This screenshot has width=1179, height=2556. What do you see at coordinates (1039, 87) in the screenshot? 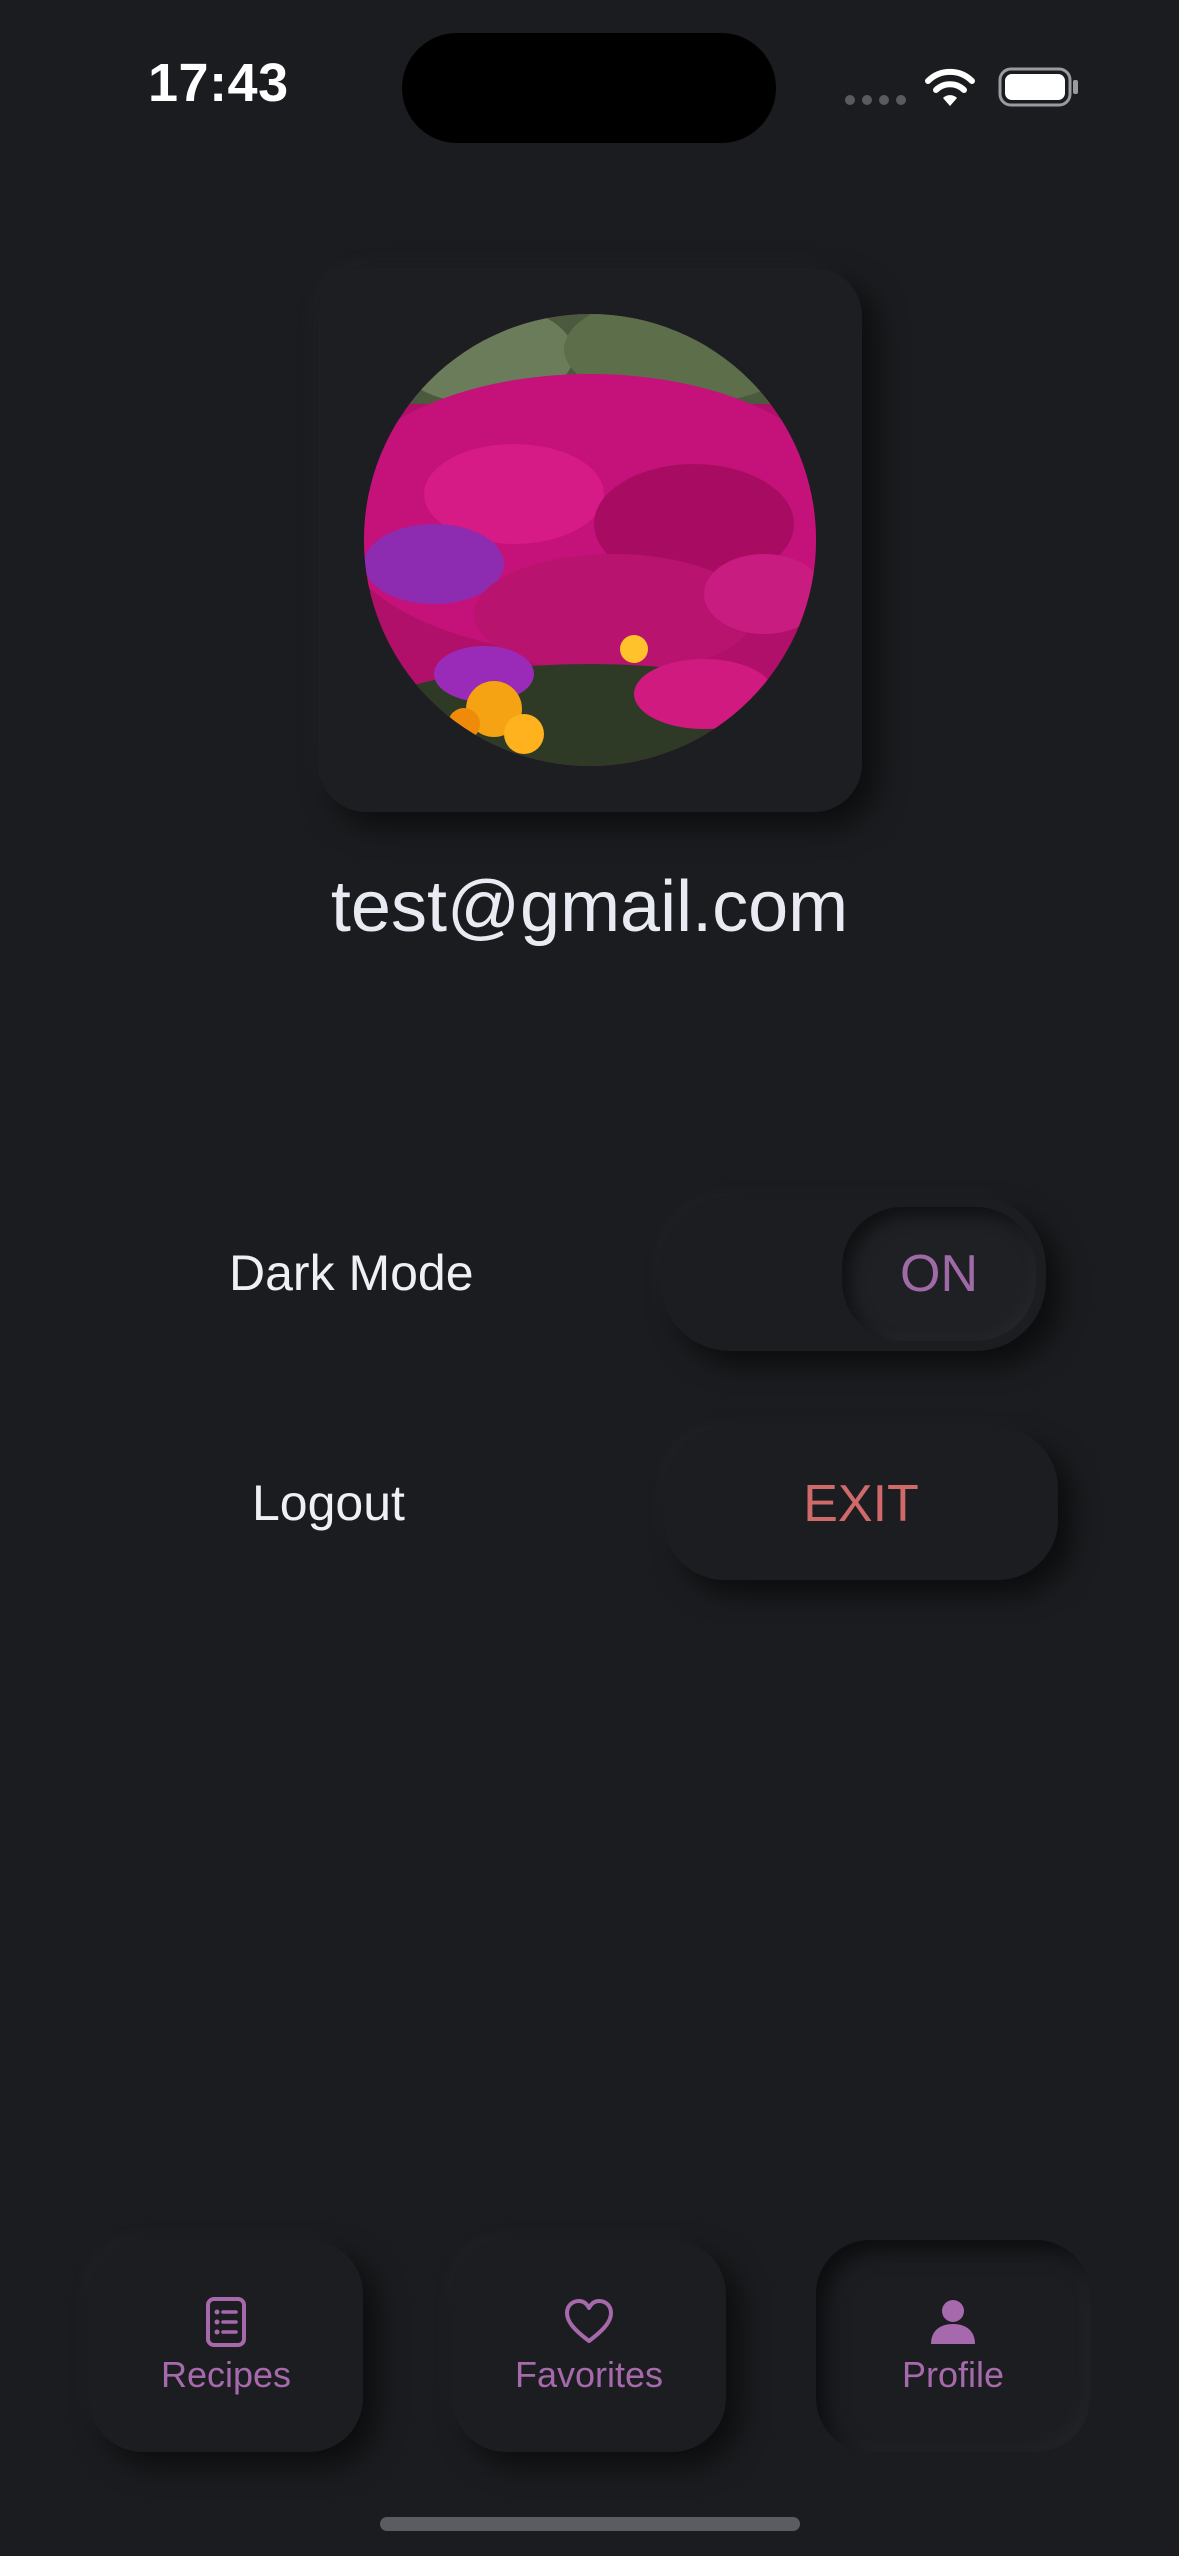
I see `battery-icon` at bounding box center [1039, 87].